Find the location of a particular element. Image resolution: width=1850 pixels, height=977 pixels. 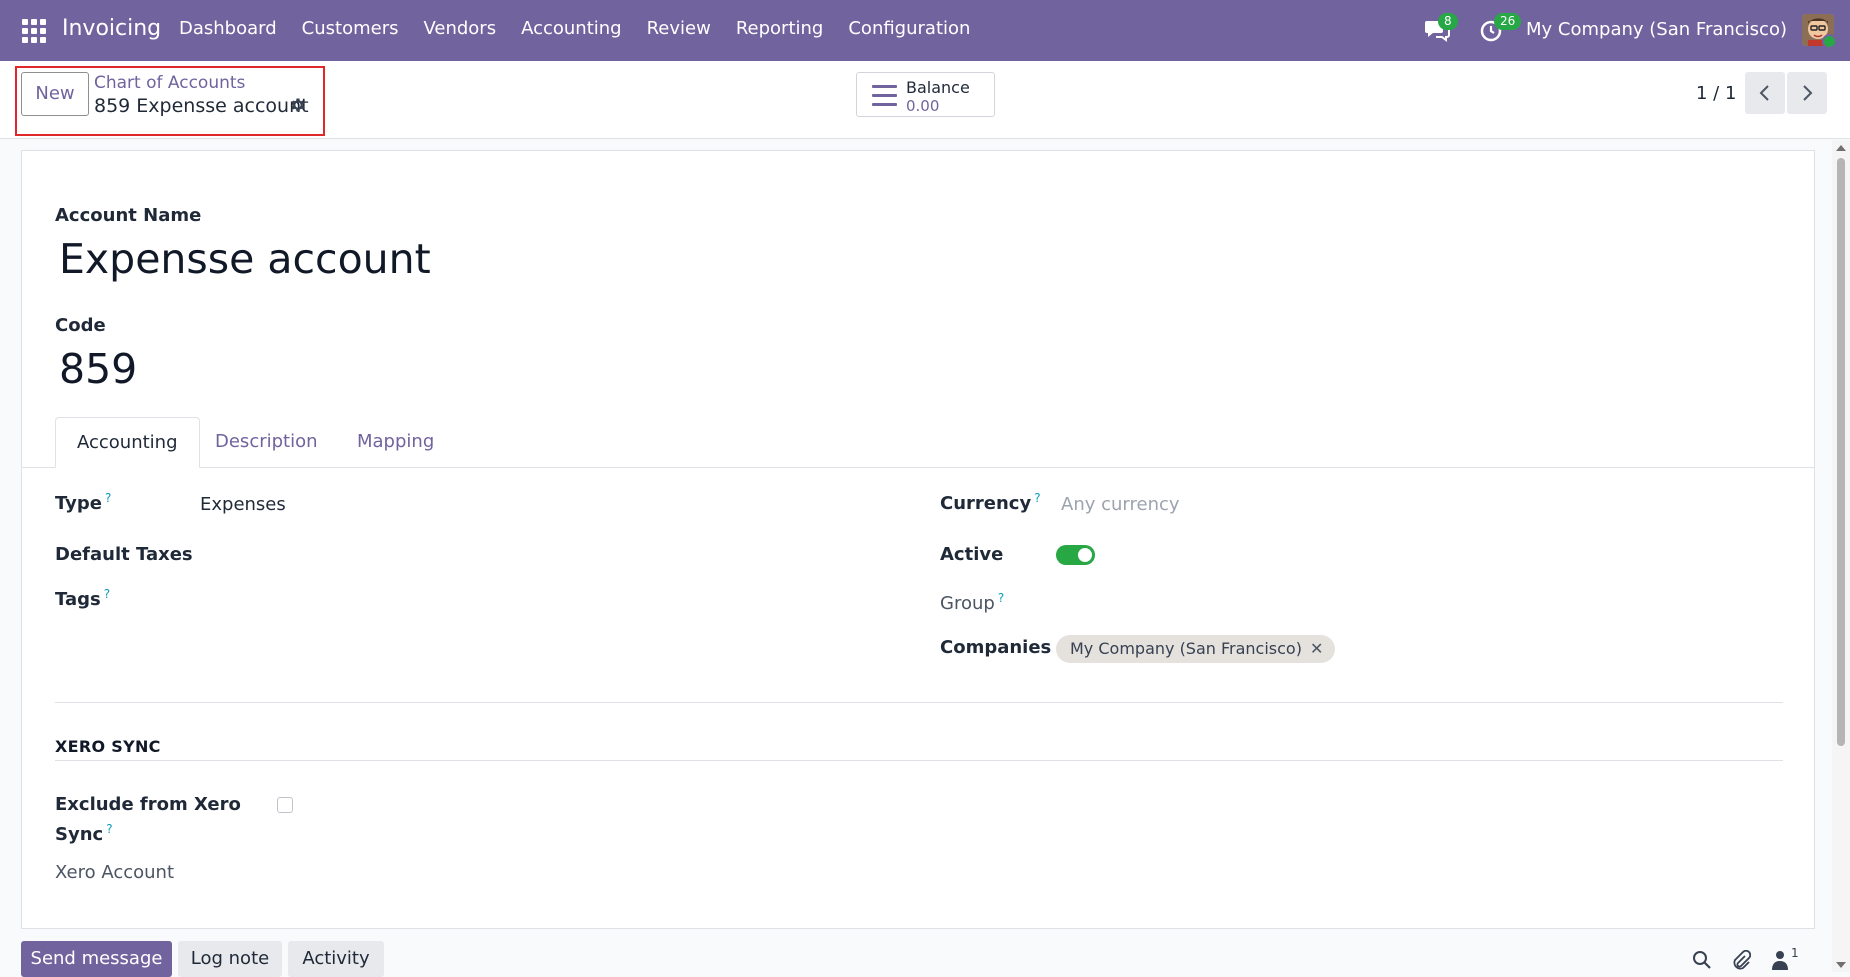

type-label: Type? is located at coordinates (83, 502).